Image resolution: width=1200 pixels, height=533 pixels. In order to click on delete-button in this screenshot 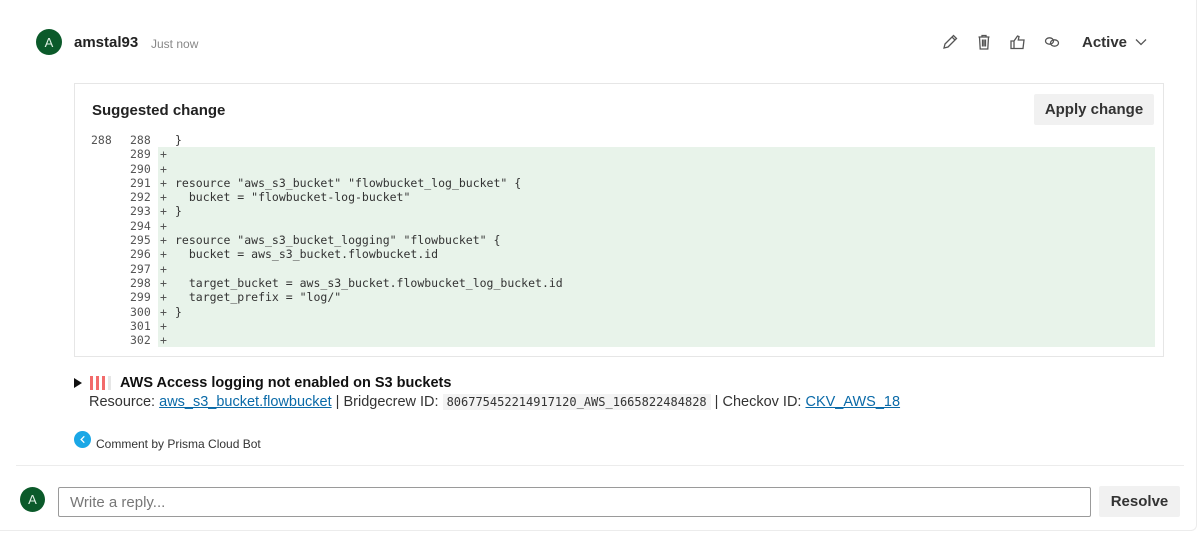, I will do `click(984, 42)`.